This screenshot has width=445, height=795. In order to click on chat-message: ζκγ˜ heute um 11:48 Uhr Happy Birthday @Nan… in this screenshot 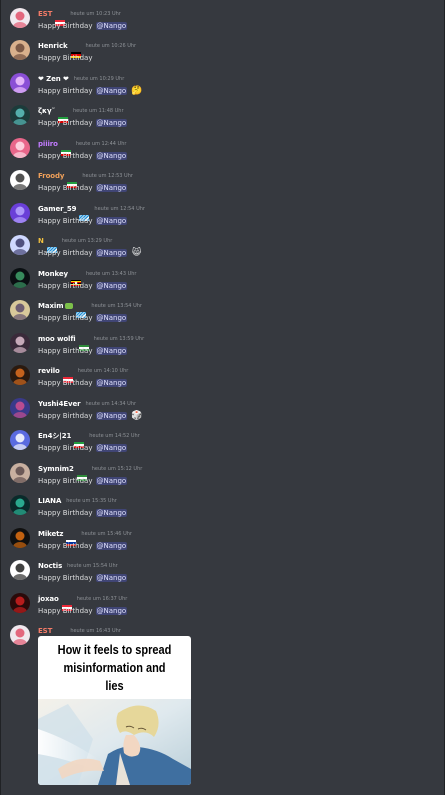, I will do `click(223, 121)`.